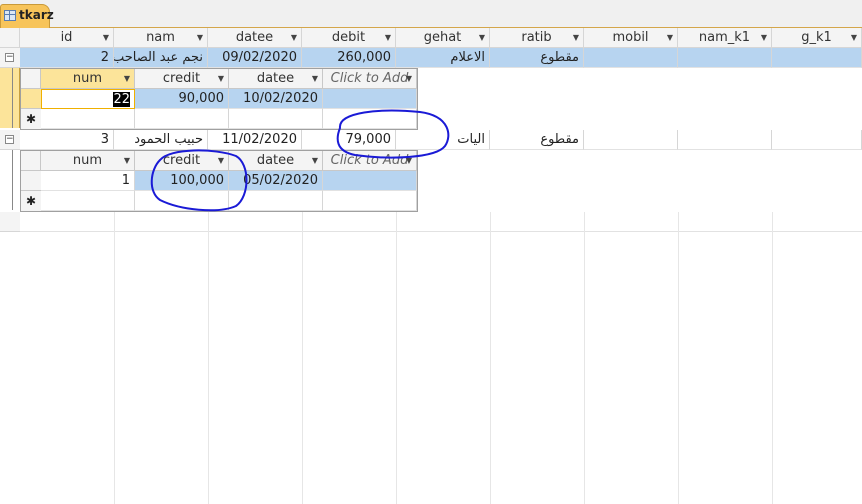 Image resolution: width=862 pixels, height=504 pixels. What do you see at coordinates (199, 180) in the screenshot?
I see `annotation-circle-credit` at bounding box center [199, 180].